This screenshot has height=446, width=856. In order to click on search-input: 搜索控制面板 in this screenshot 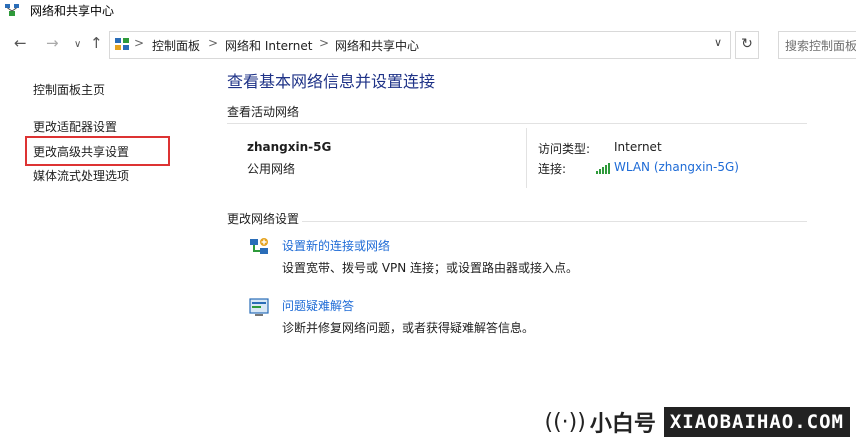, I will do `click(817, 45)`.